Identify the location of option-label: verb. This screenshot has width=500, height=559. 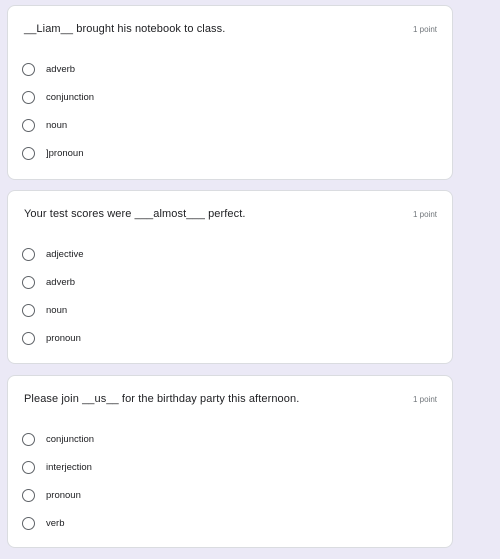
(55, 523).